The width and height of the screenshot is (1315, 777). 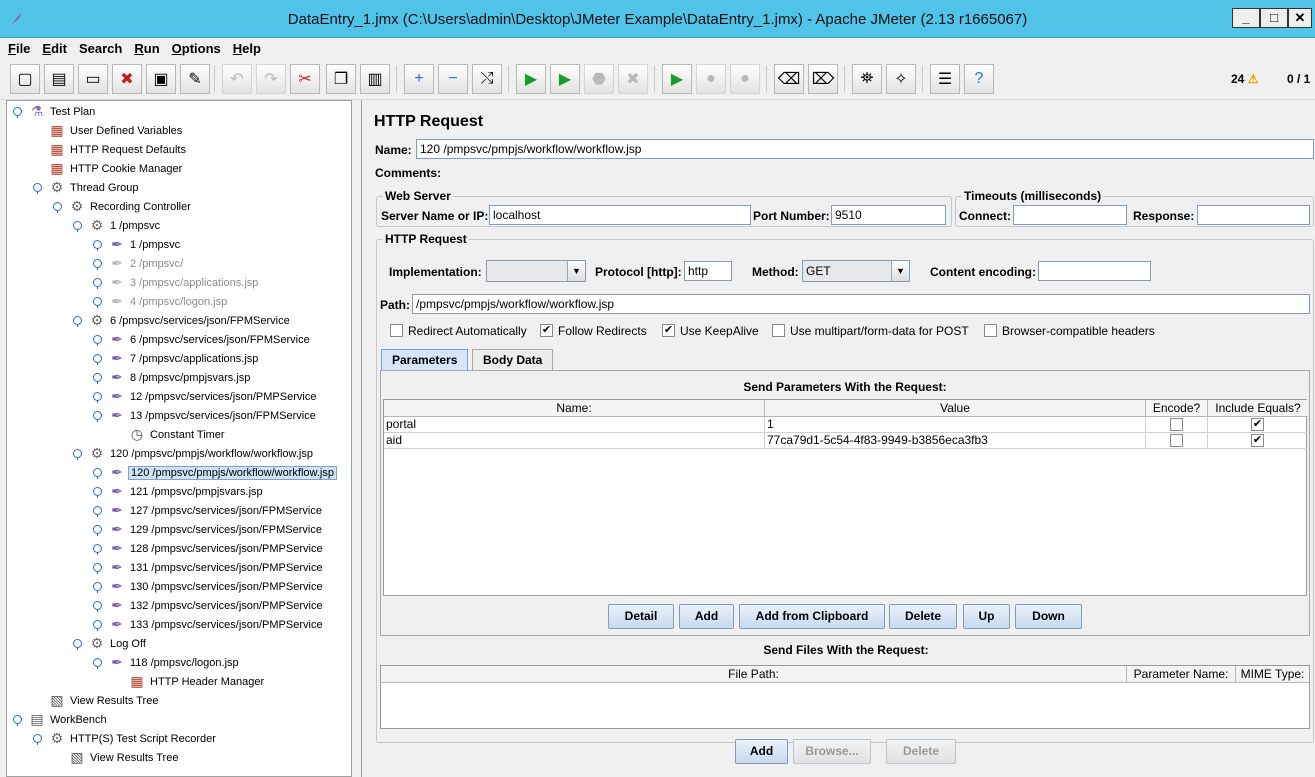 What do you see at coordinates (1094, 271) in the screenshot?
I see `content-encoding-field` at bounding box center [1094, 271].